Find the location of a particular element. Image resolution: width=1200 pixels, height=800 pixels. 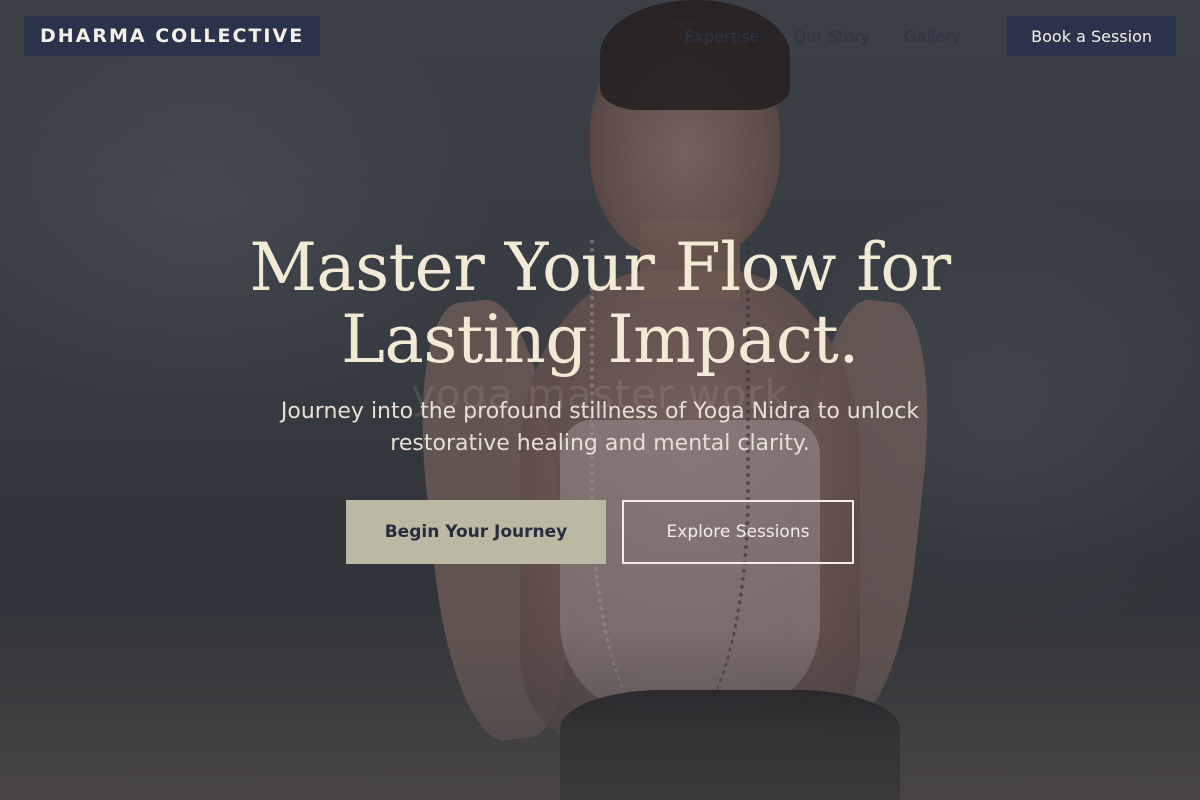

nav-link-our-story: Our Story is located at coordinates (832, 36).